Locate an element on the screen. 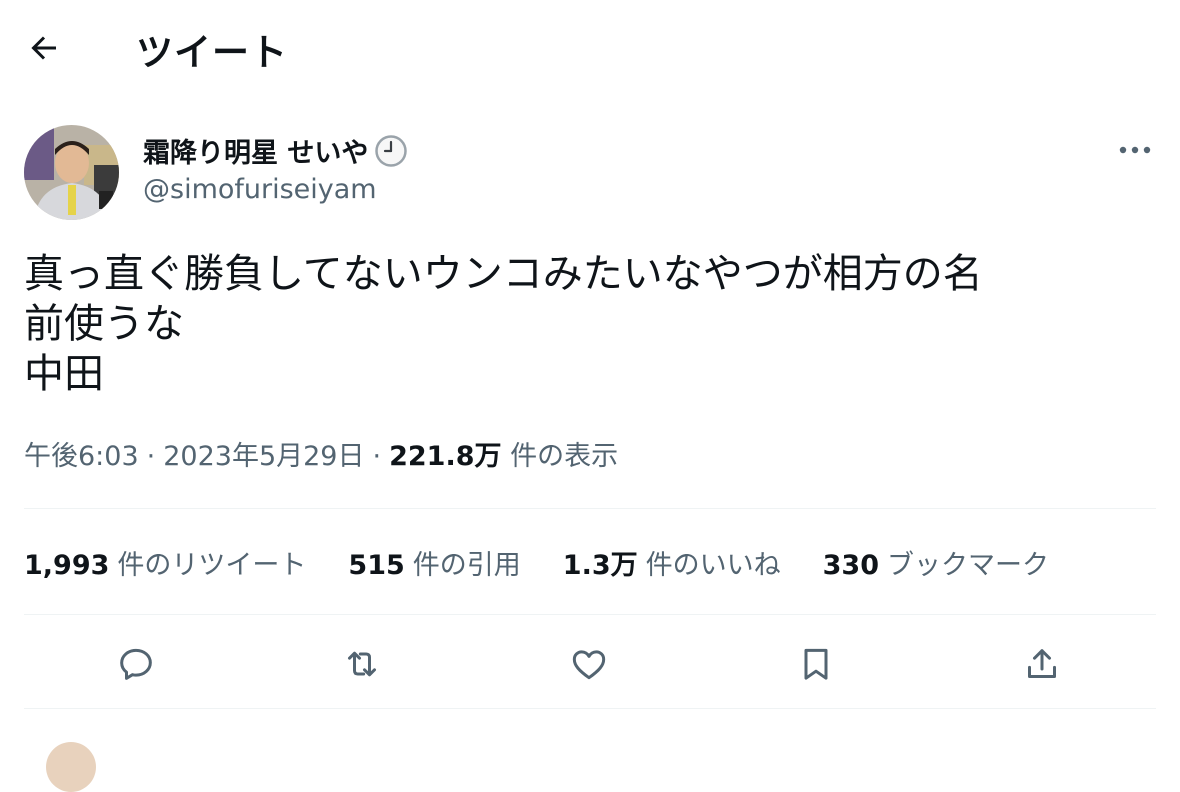 The width and height of the screenshot is (1180, 792). user-handle: @simofuriseiyam is located at coordinates (260, 189).